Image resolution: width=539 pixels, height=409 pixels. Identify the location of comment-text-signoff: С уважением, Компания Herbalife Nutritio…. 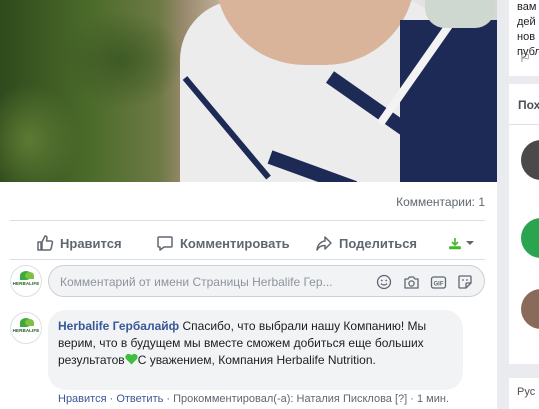
(256, 360).